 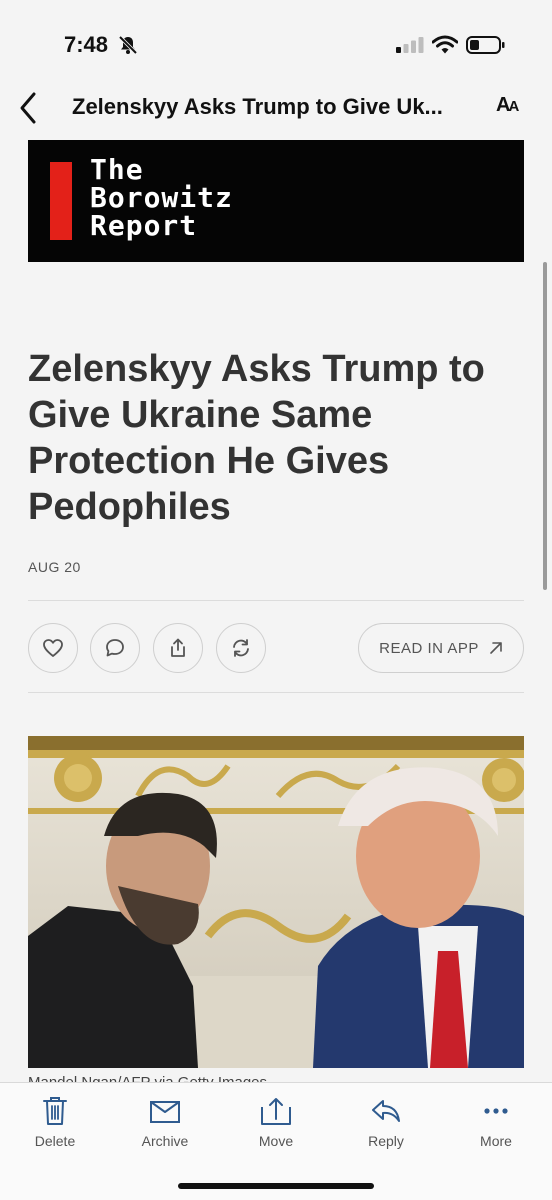 I want to click on newsletter-banner: The Borowitz Report, so click(x=276, y=201).